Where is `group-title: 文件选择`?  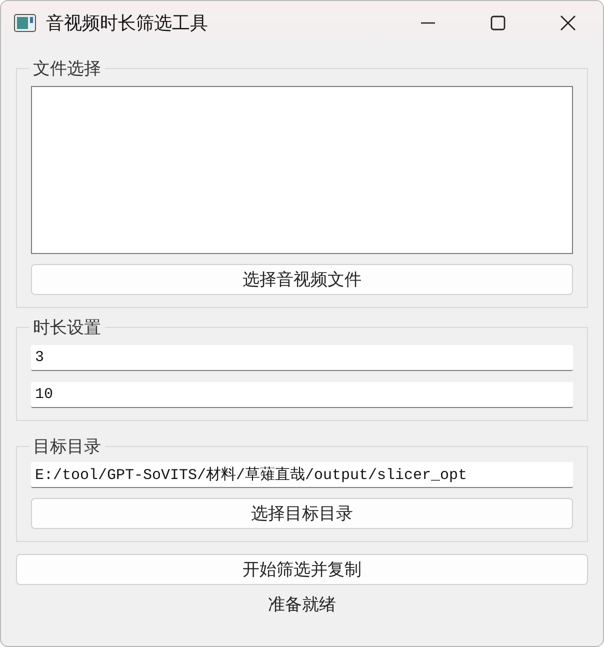
group-title: 文件选择 is located at coordinates (67, 69).